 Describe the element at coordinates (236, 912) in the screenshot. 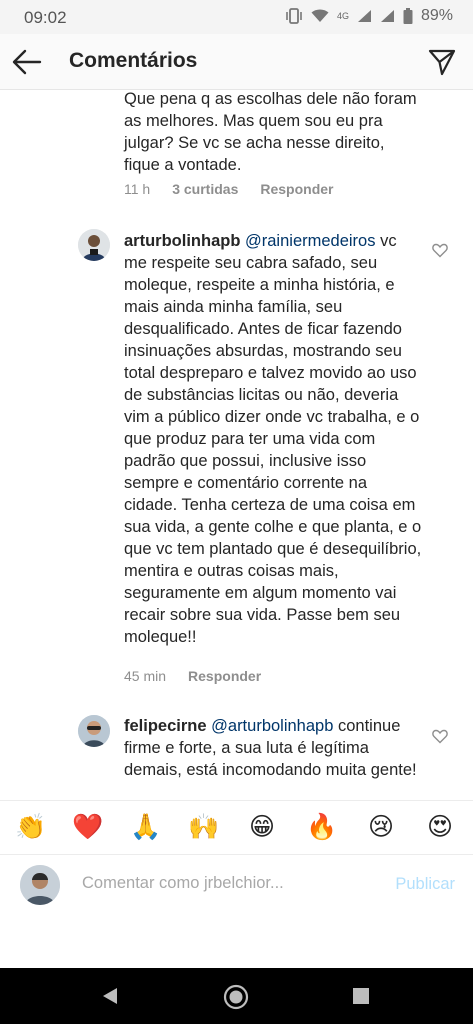

I see `comment-input-bar: Publicar` at that location.